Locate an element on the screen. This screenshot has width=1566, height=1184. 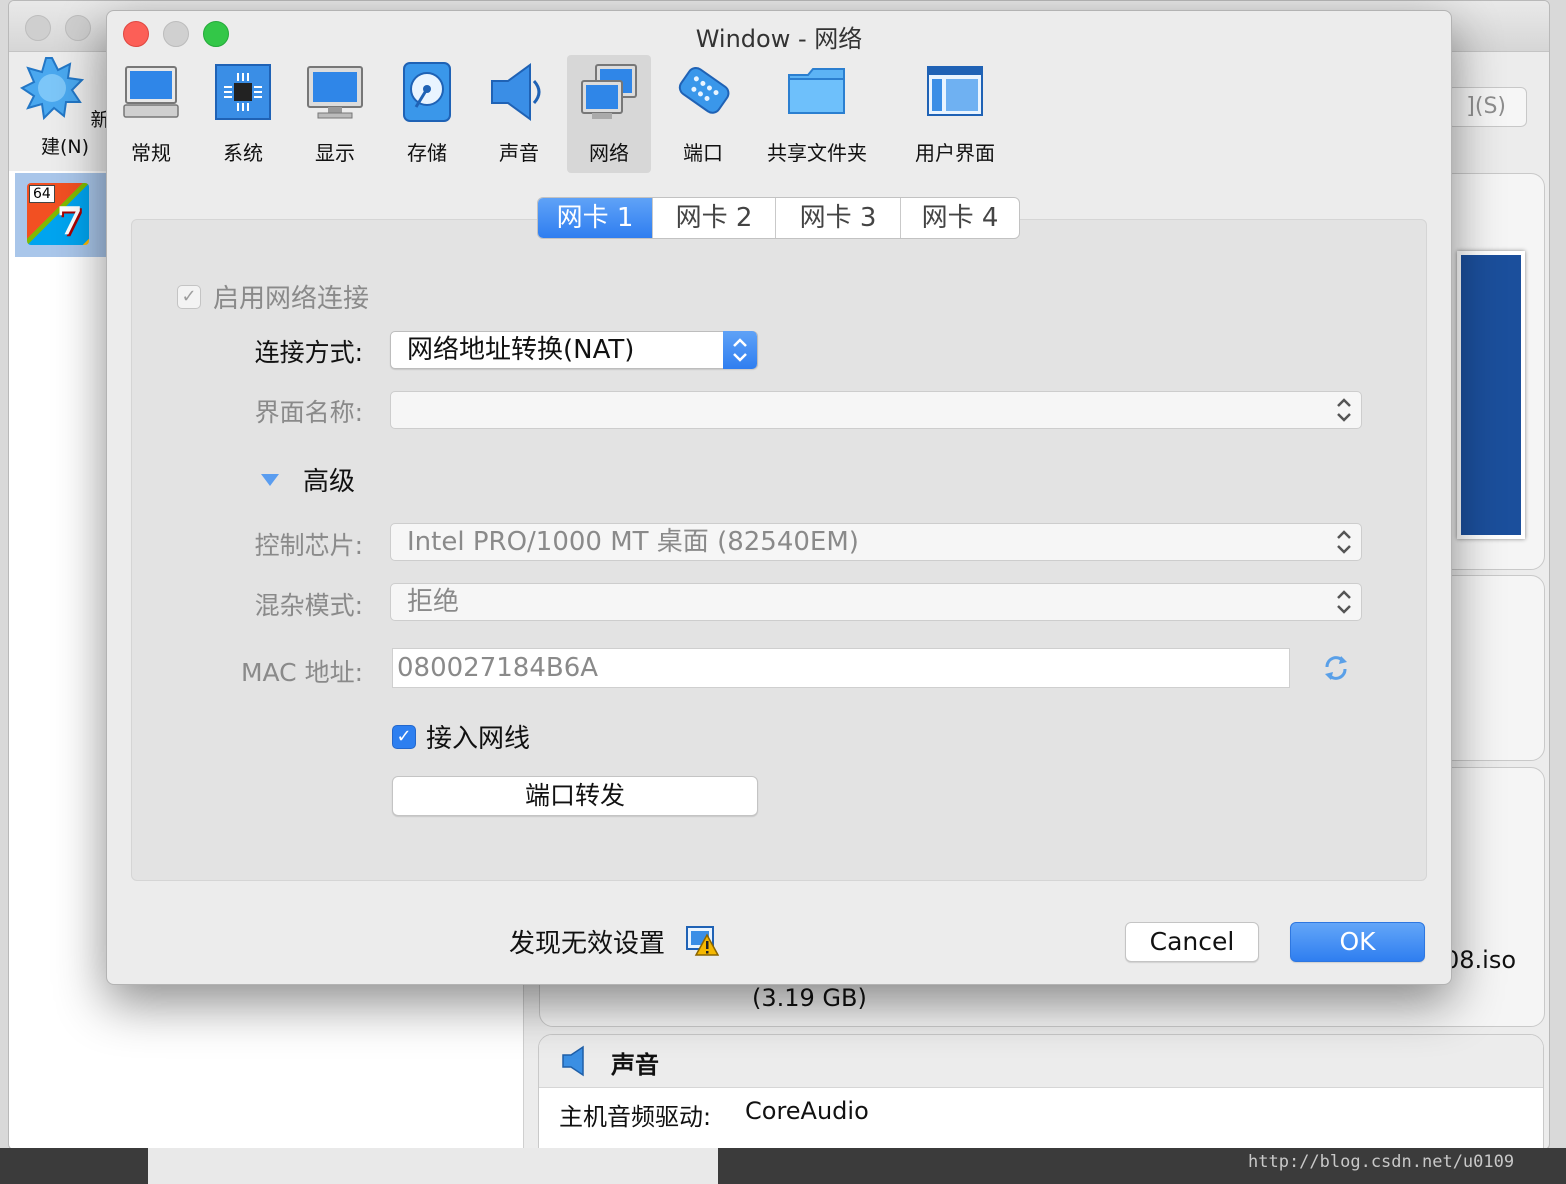
toolbar-item-label: 系统 is located at coordinates (243, 153).